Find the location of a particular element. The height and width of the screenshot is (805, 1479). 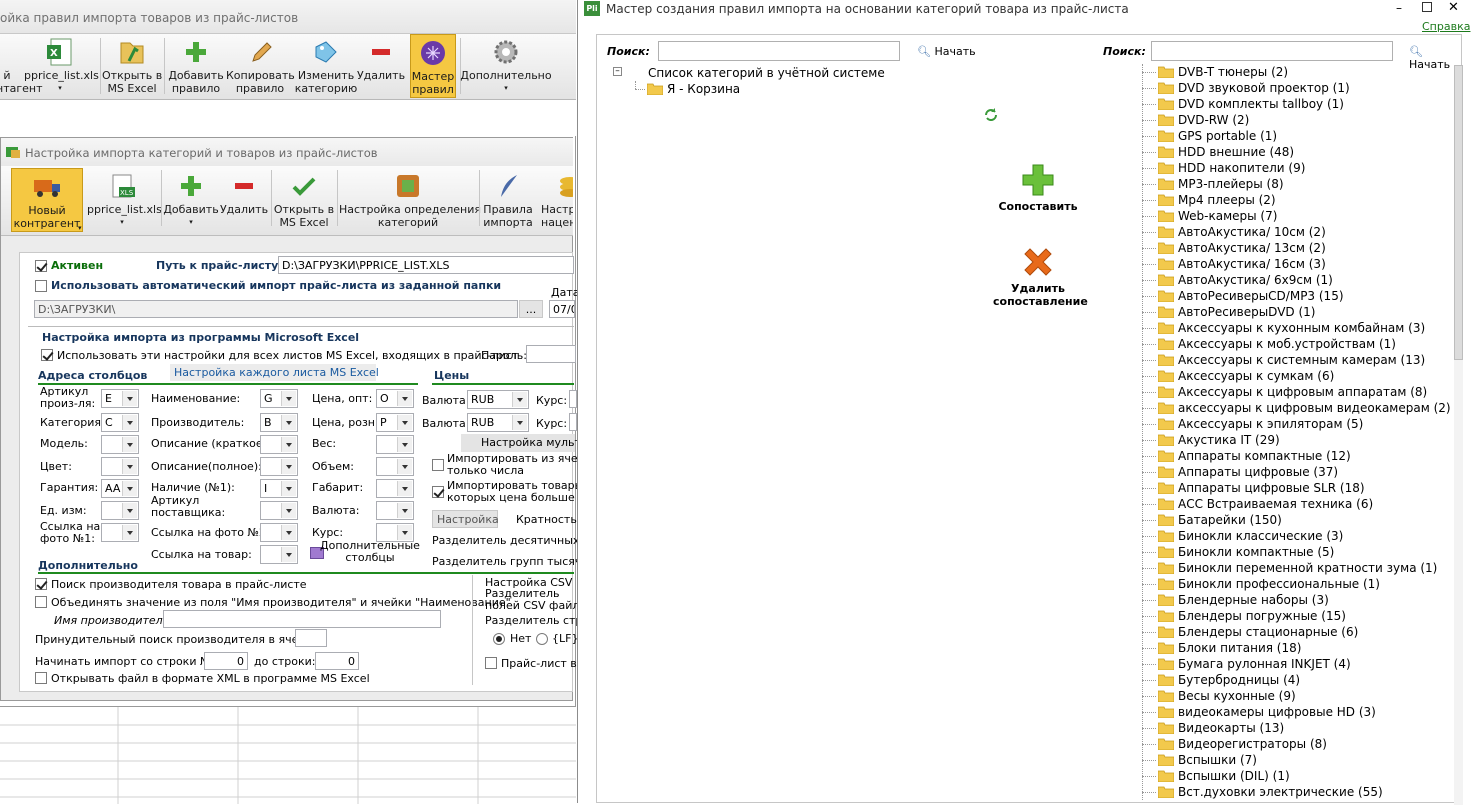

auto-import-checkbox is located at coordinates (41, 286).